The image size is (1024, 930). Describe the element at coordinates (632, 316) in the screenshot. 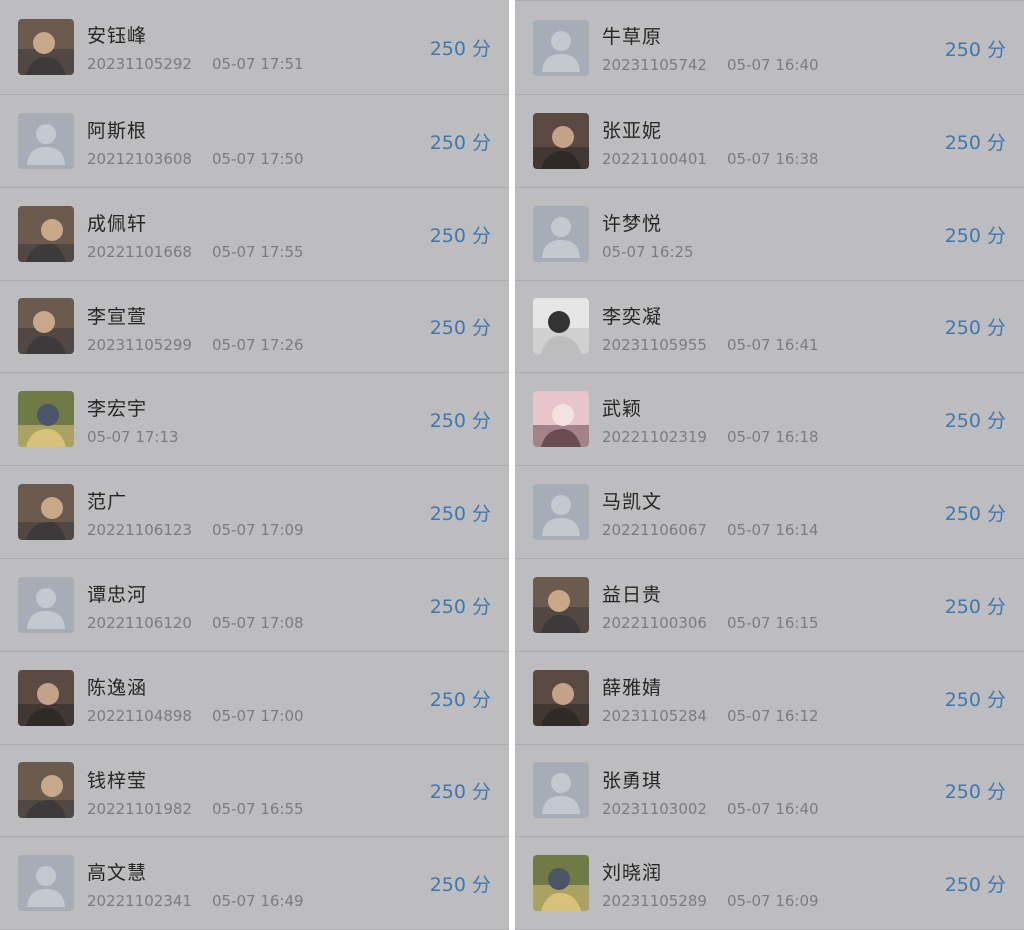

I see `student-name: 李奕凝` at that location.